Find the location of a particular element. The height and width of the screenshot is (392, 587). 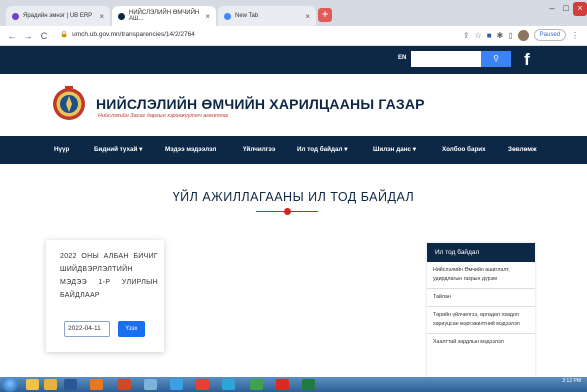

puzzle-icon: ✱ is located at coordinates (500, 35).